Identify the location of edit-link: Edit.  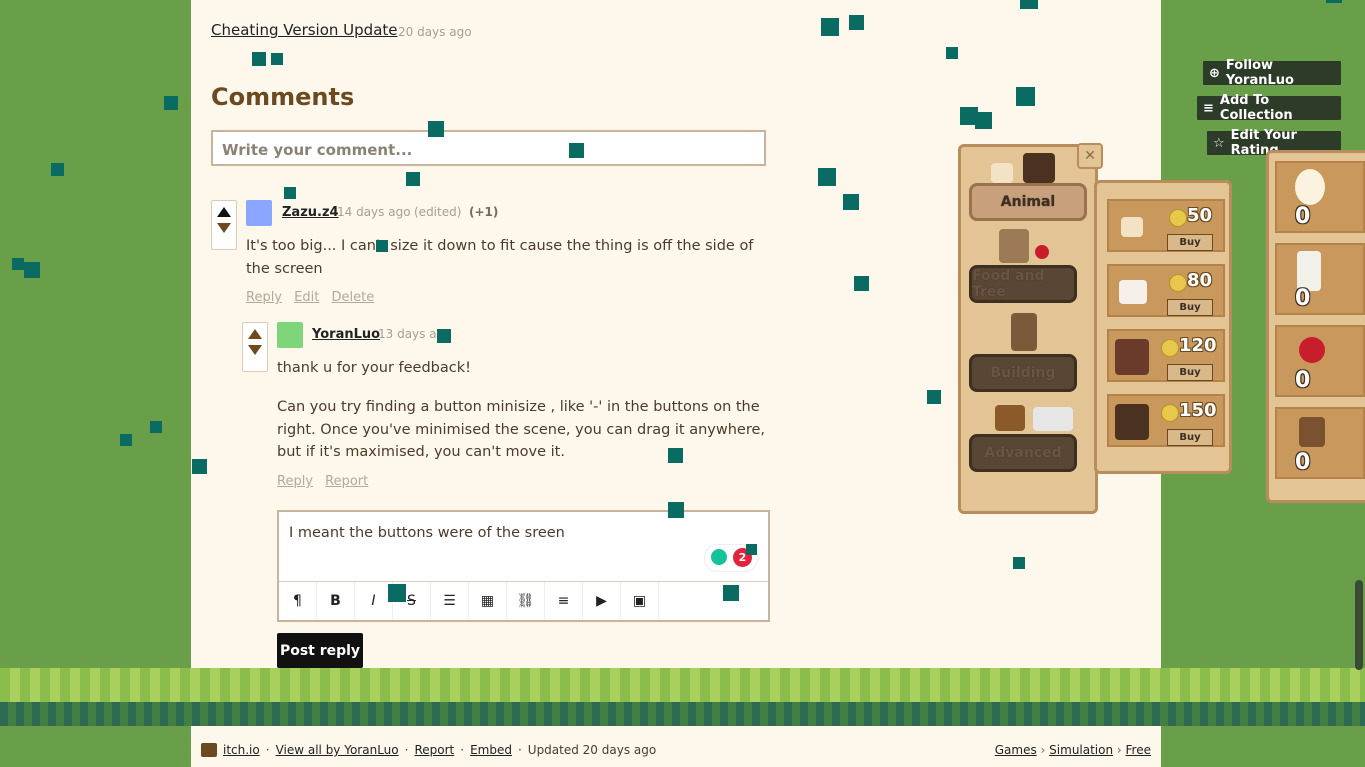
(306, 297).